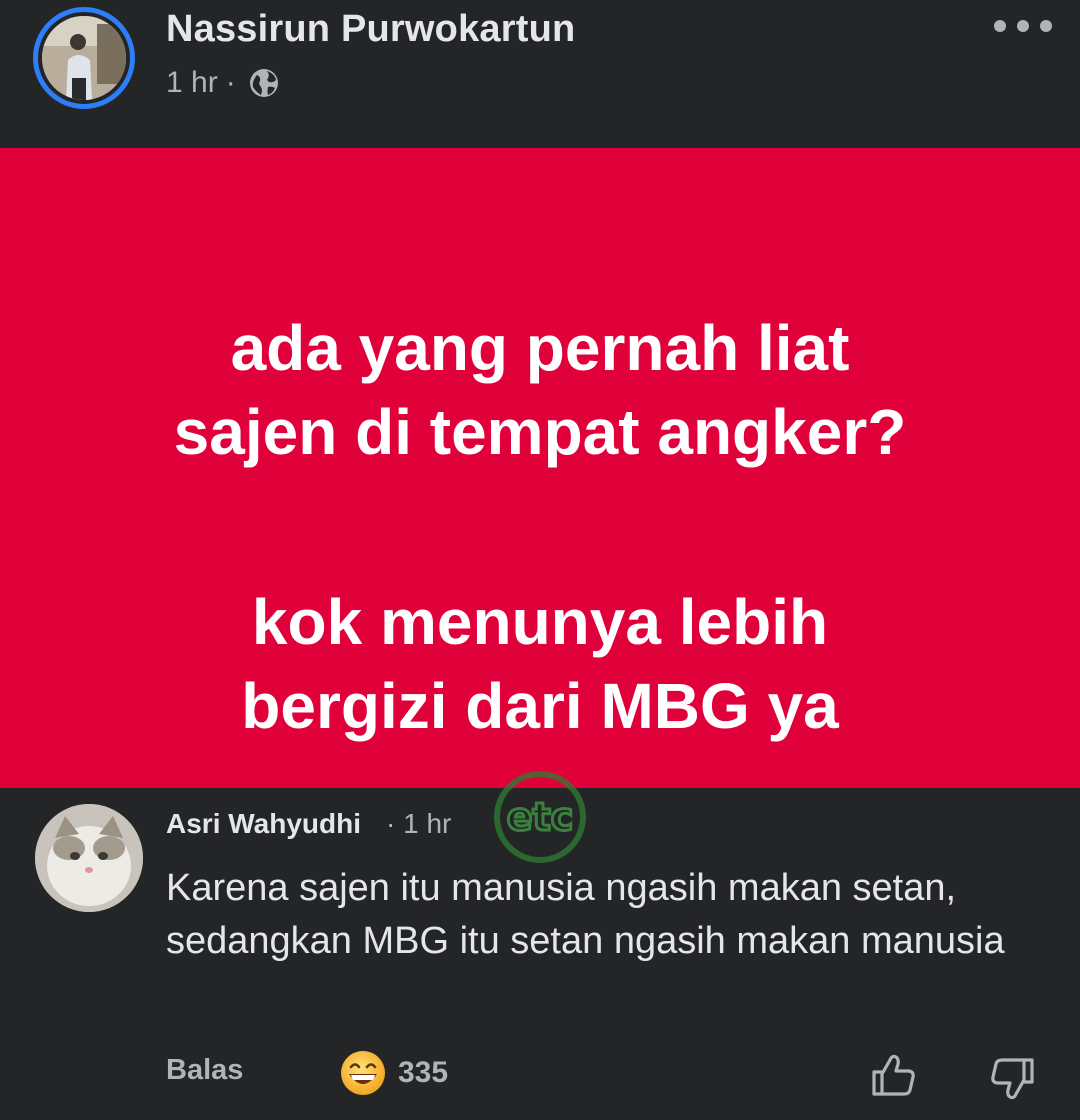 This screenshot has width=1080, height=1120. What do you see at coordinates (363, 1073) in the screenshot?
I see `grinning-face-icon` at bounding box center [363, 1073].